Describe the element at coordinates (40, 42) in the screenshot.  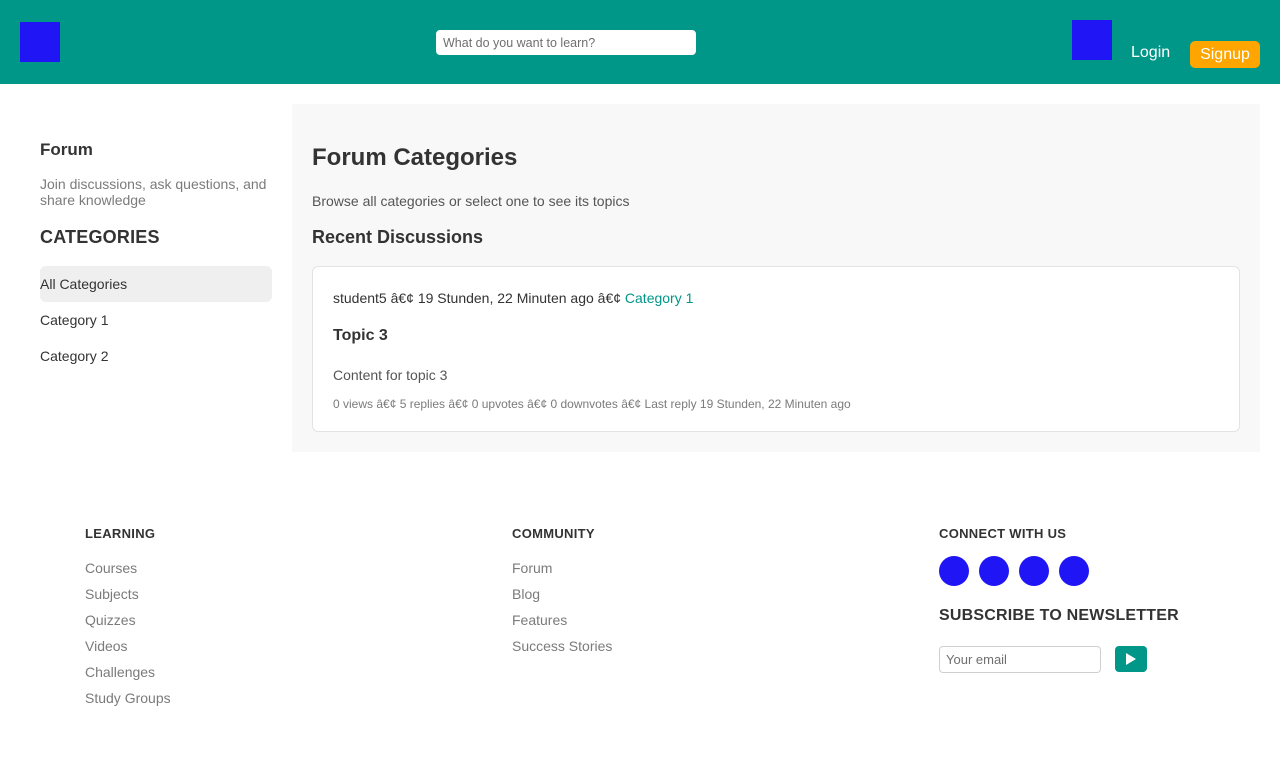
I see `logo-icon` at that location.